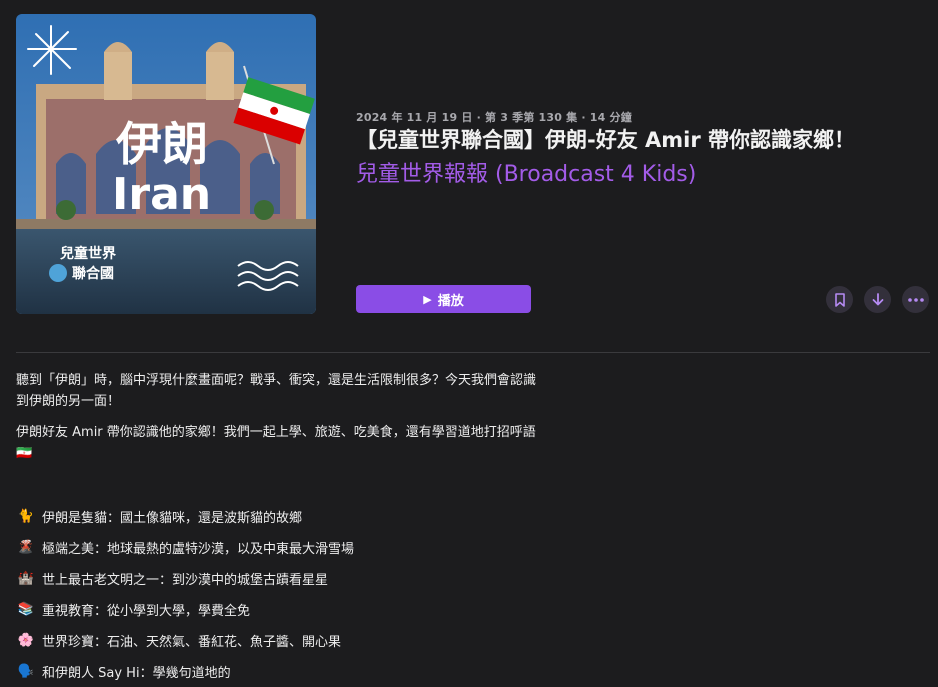 The image size is (938, 687). Describe the element at coordinates (88, 253) in the screenshot. I see `cover-badge-line1: 兒童世界` at that location.